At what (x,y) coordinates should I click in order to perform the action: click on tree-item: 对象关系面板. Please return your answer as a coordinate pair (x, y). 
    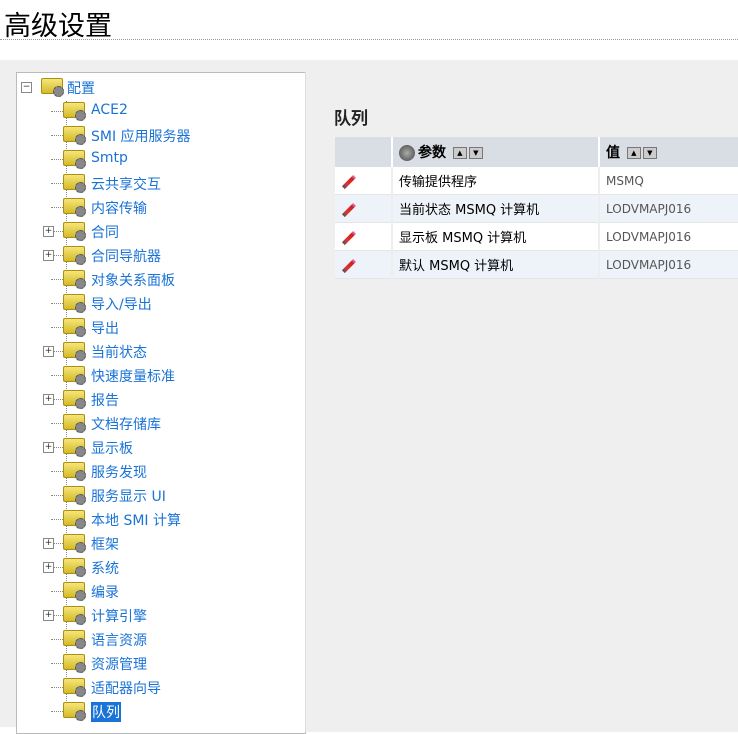
    Looking at the image, I should click on (157, 279).